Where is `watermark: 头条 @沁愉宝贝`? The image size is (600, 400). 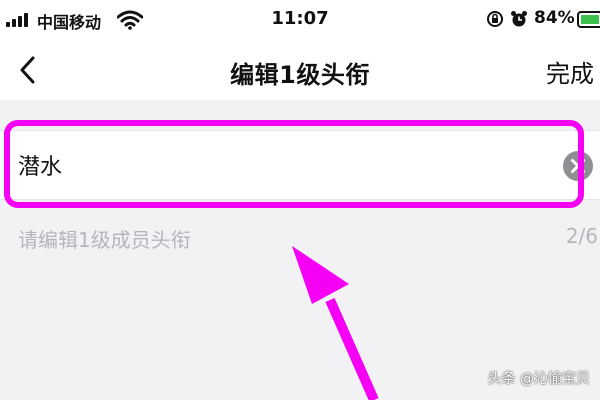
watermark: 头条 @沁愉宝贝 is located at coordinates (538, 379).